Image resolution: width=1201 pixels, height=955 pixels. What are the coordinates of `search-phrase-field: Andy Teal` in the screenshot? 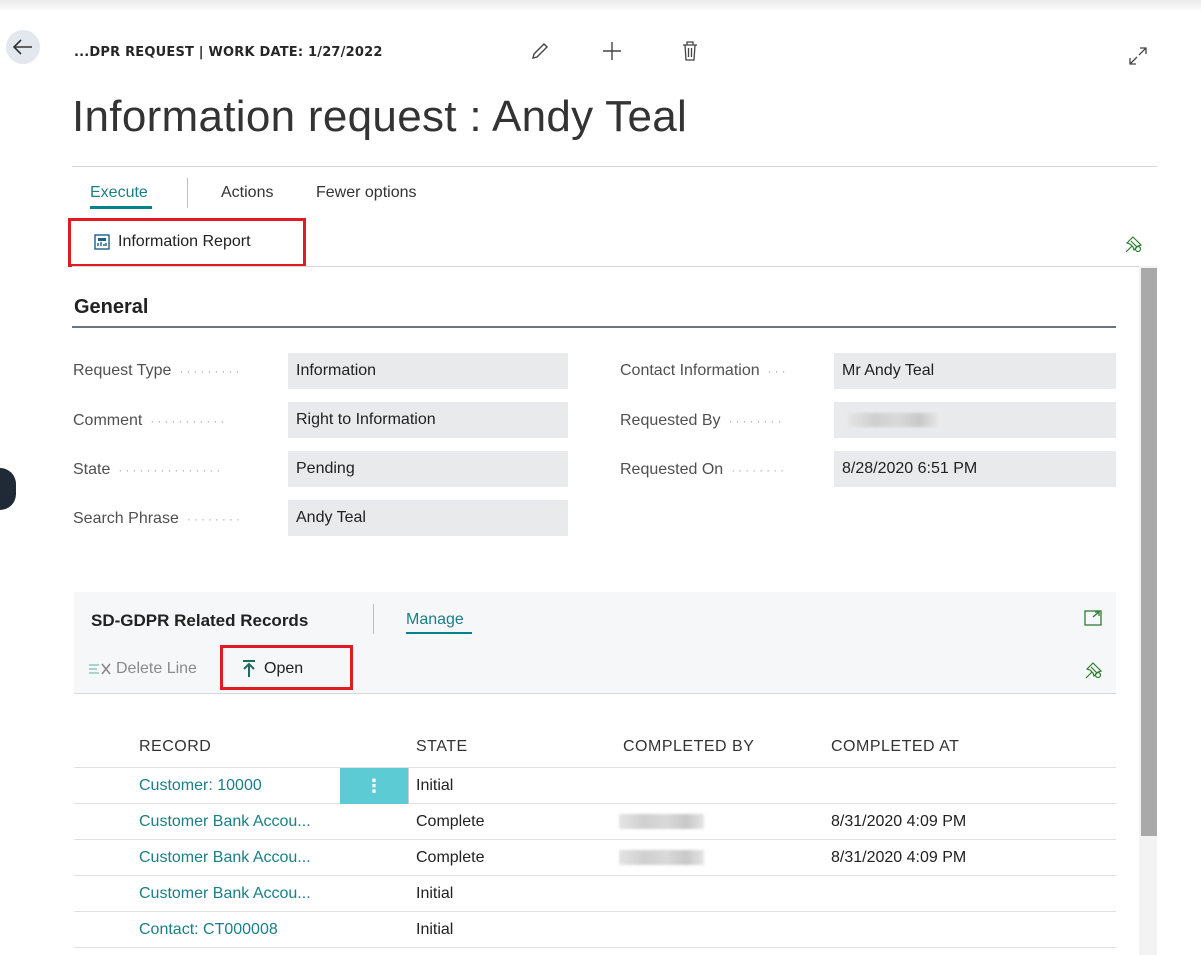 It's located at (428, 518).